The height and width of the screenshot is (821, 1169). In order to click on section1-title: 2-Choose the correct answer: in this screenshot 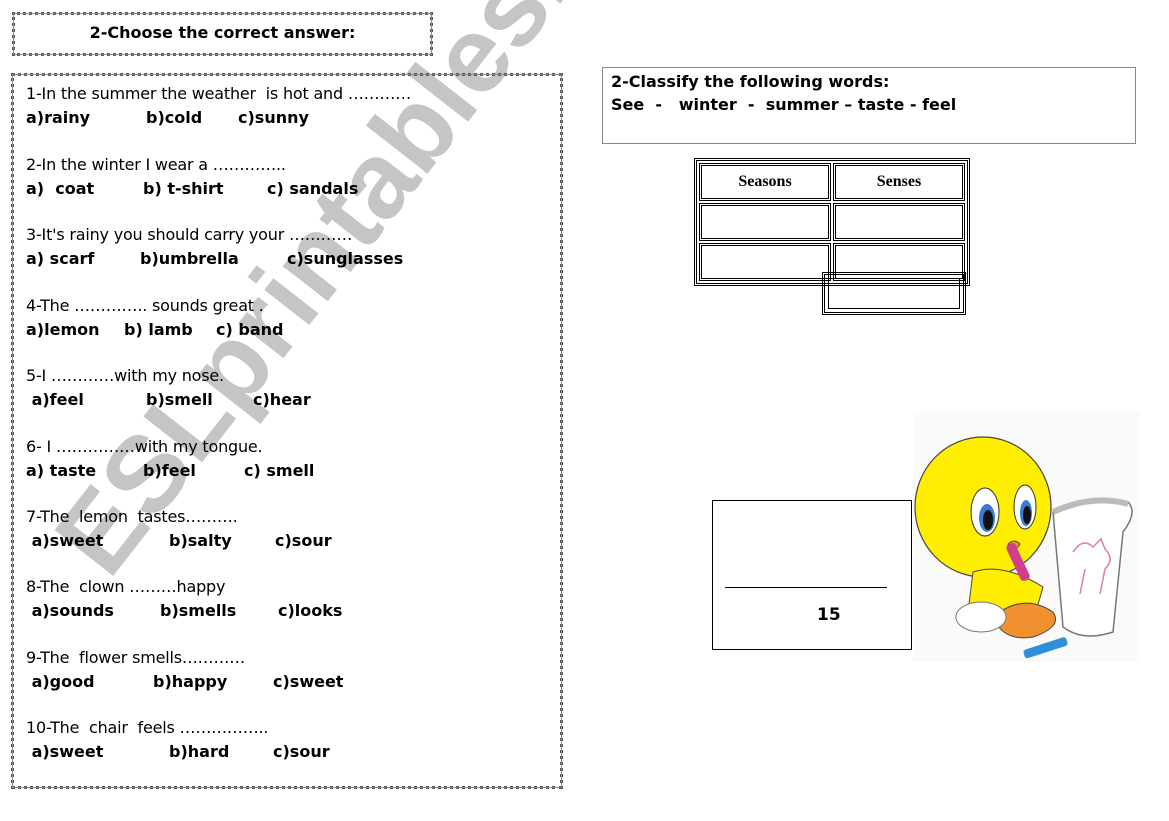, I will do `click(222, 32)`.